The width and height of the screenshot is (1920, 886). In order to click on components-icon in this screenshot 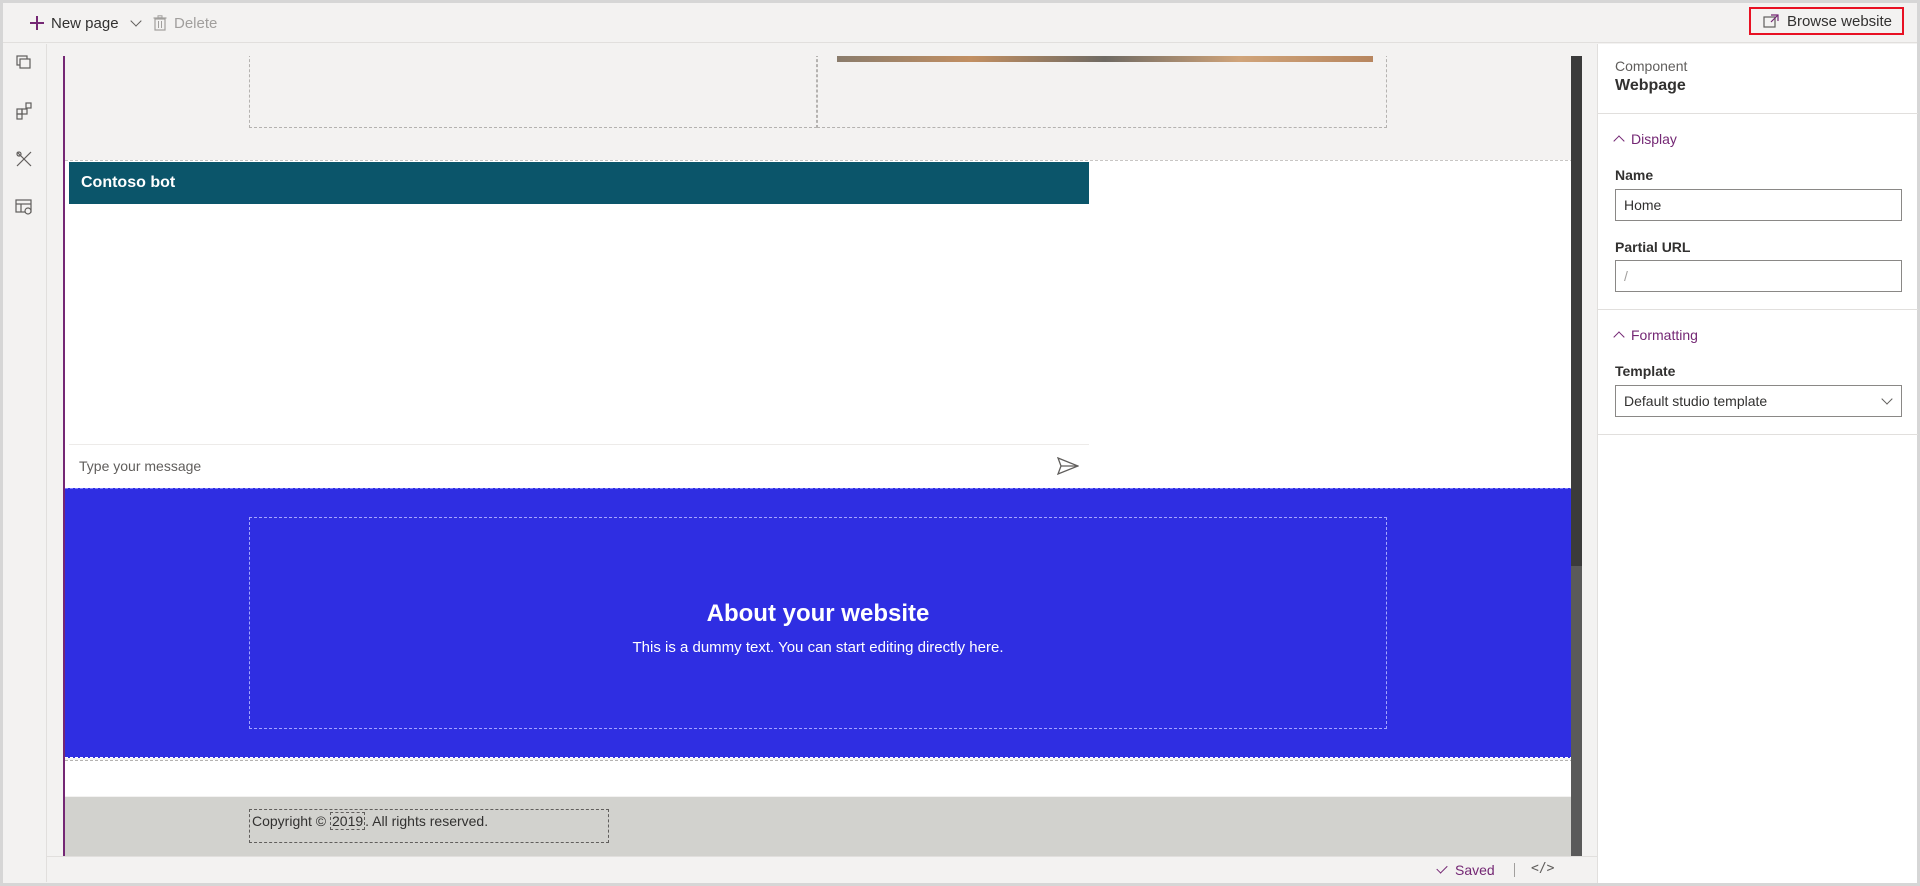, I will do `click(24, 111)`.